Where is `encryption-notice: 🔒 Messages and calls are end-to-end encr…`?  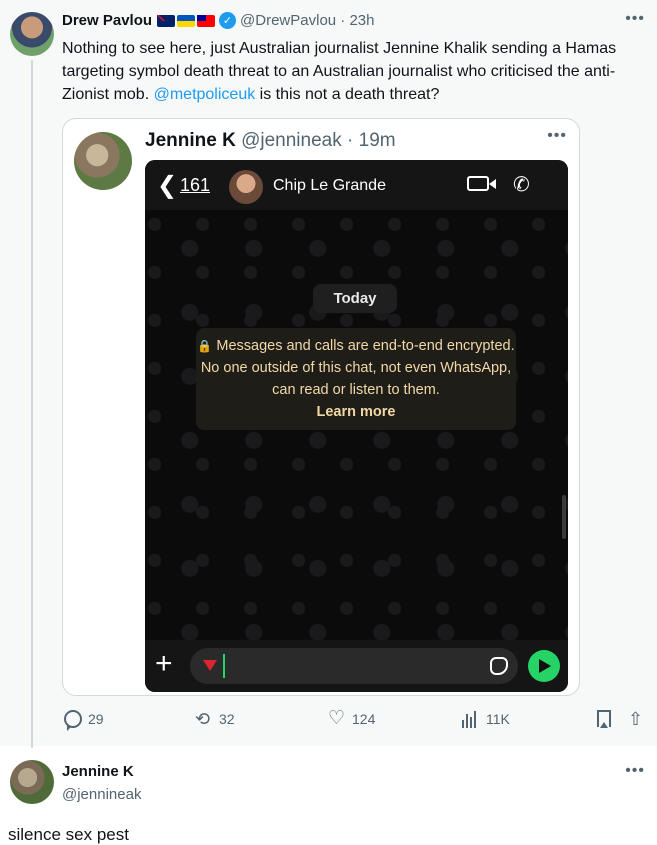
encryption-notice: 🔒 Messages and calls are end-to-end encr… is located at coordinates (356, 379).